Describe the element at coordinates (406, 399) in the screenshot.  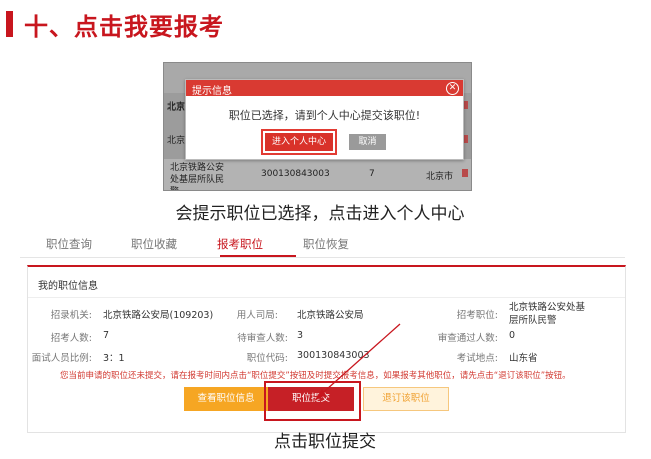
I see `unsubscribe-position-button: 退订该职位` at that location.